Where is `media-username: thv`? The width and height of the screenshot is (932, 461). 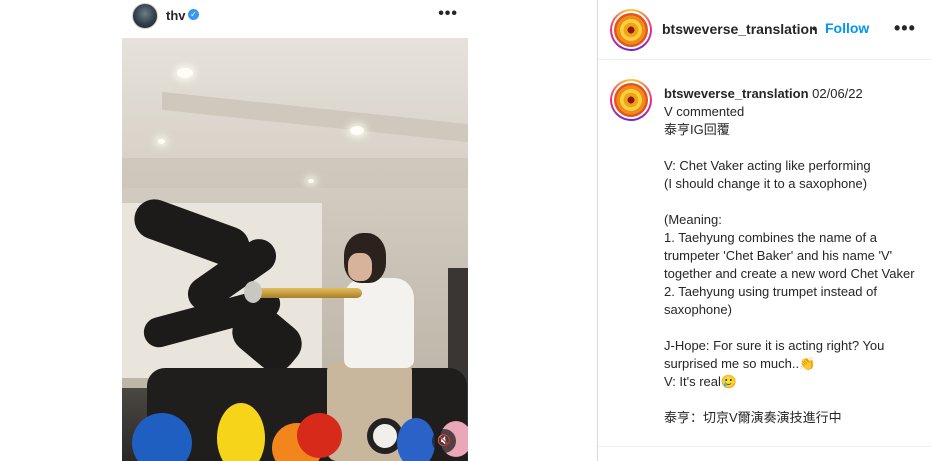 media-username: thv is located at coordinates (176, 15).